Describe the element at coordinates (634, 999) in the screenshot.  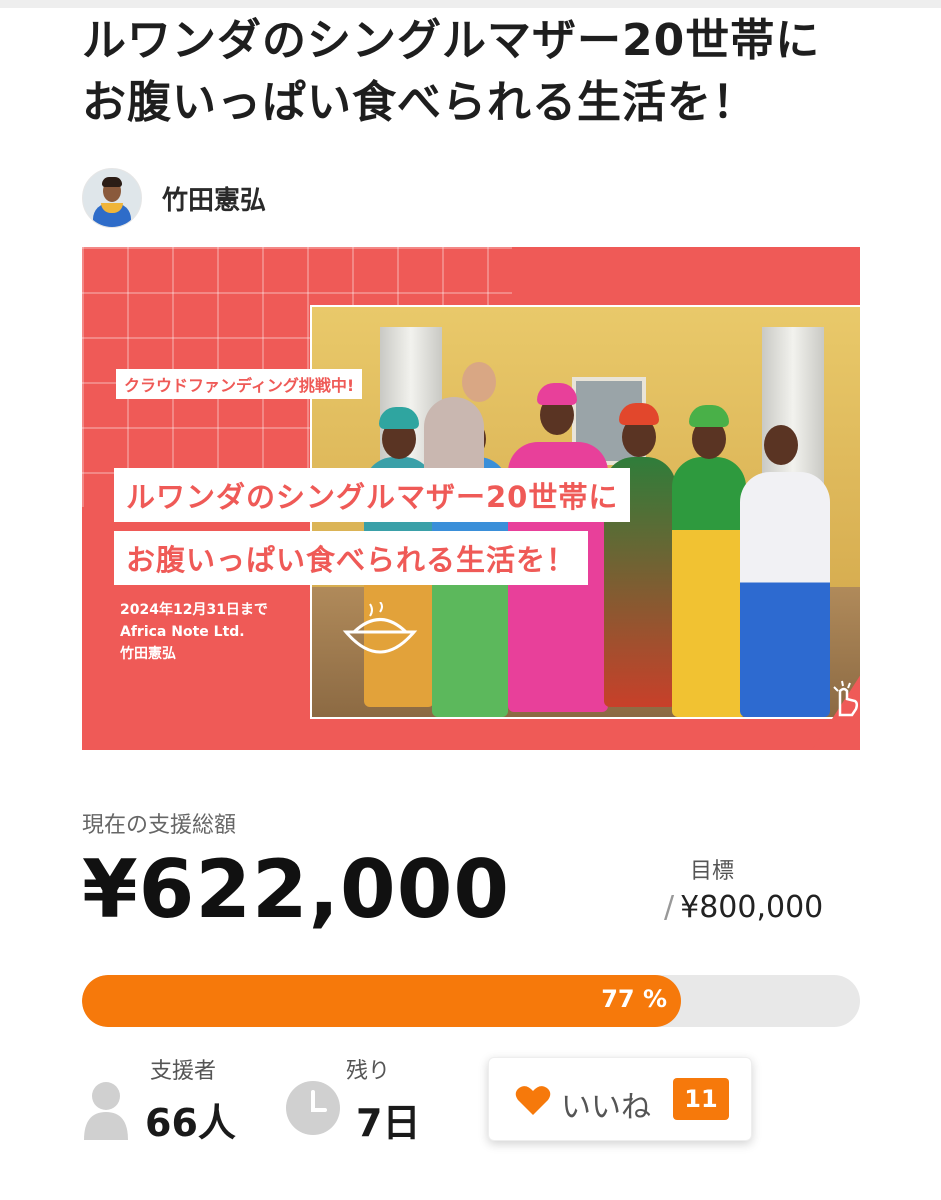
I see `progress-text: 77 %` at that location.